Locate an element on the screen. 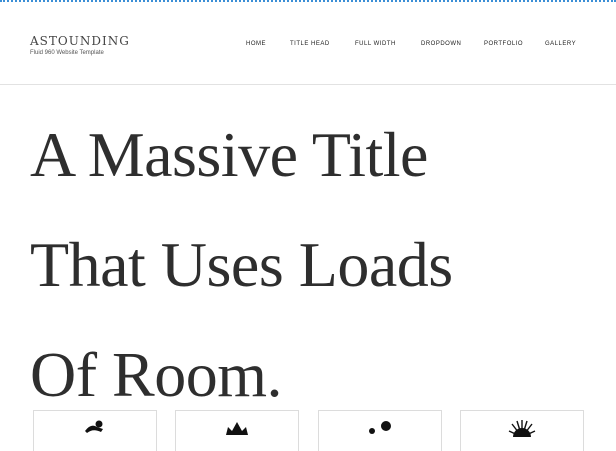 This screenshot has height=451, width=616. nav-item-gallery: Gallery is located at coordinates (560, 44).